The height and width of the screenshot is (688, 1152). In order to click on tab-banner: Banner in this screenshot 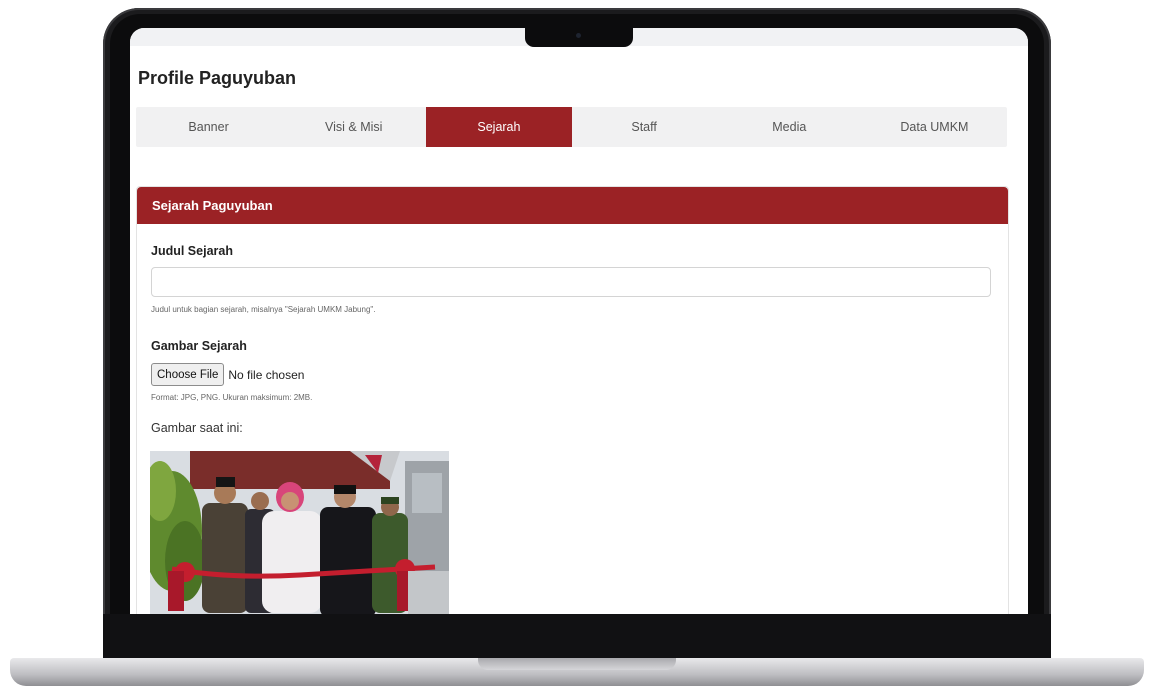, I will do `click(208, 127)`.